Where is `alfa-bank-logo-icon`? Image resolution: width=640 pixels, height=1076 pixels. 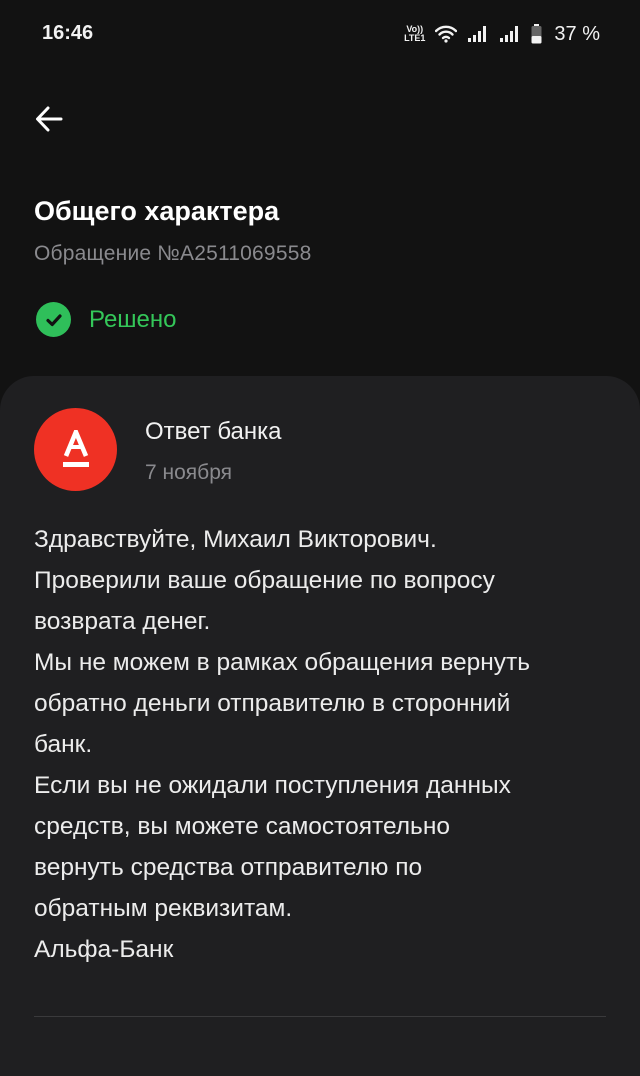
alfa-bank-logo-icon is located at coordinates (75, 449).